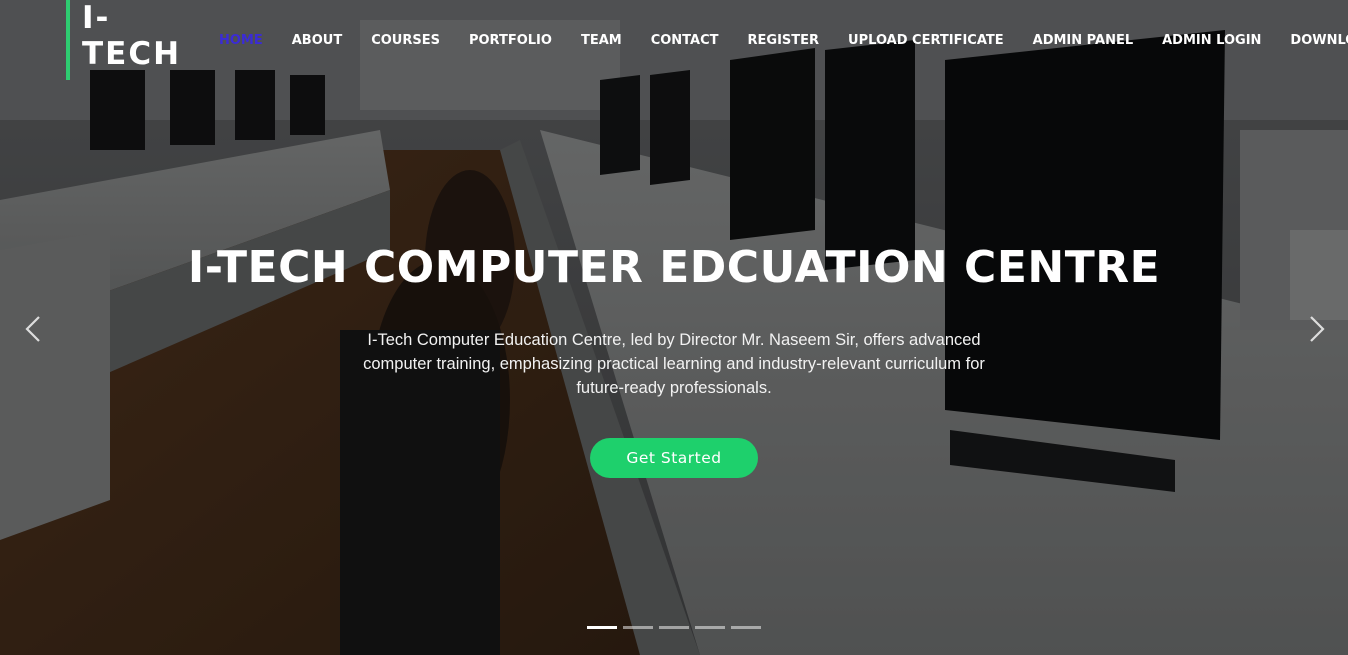  Describe the element at coordinates (926, 41) in the screenshot. I see `nav-item-upload-certificate: UPLOAD CERTIFICATE` at that location.